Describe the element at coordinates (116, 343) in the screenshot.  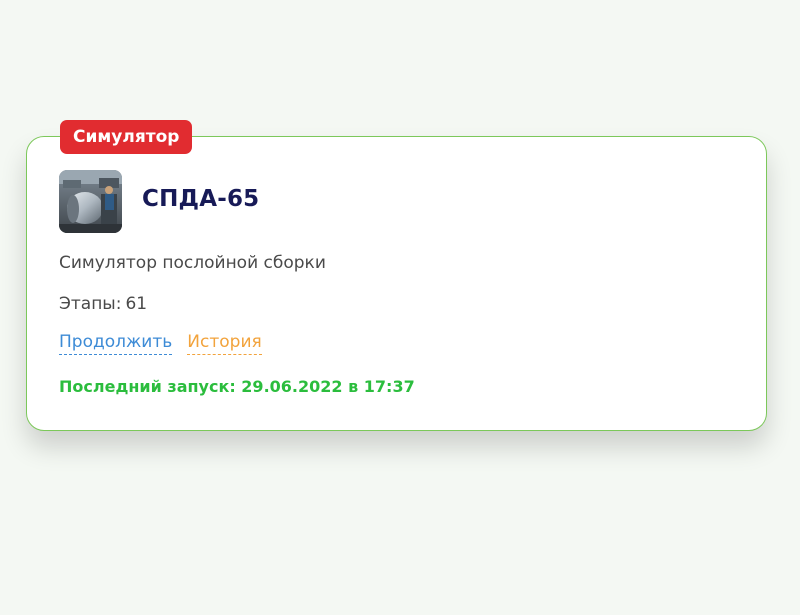
I see `continue-link: Продолжить` at that location.